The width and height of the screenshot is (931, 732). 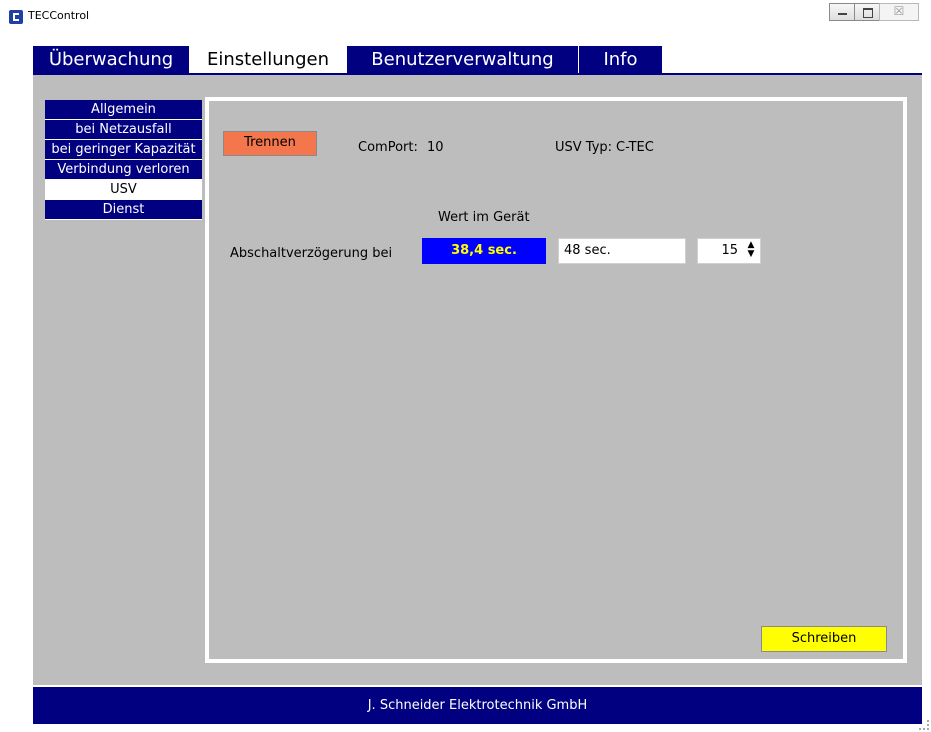 I want to click on sidebar-item-allgemein: Allgemein, so click(x=123, y=110).